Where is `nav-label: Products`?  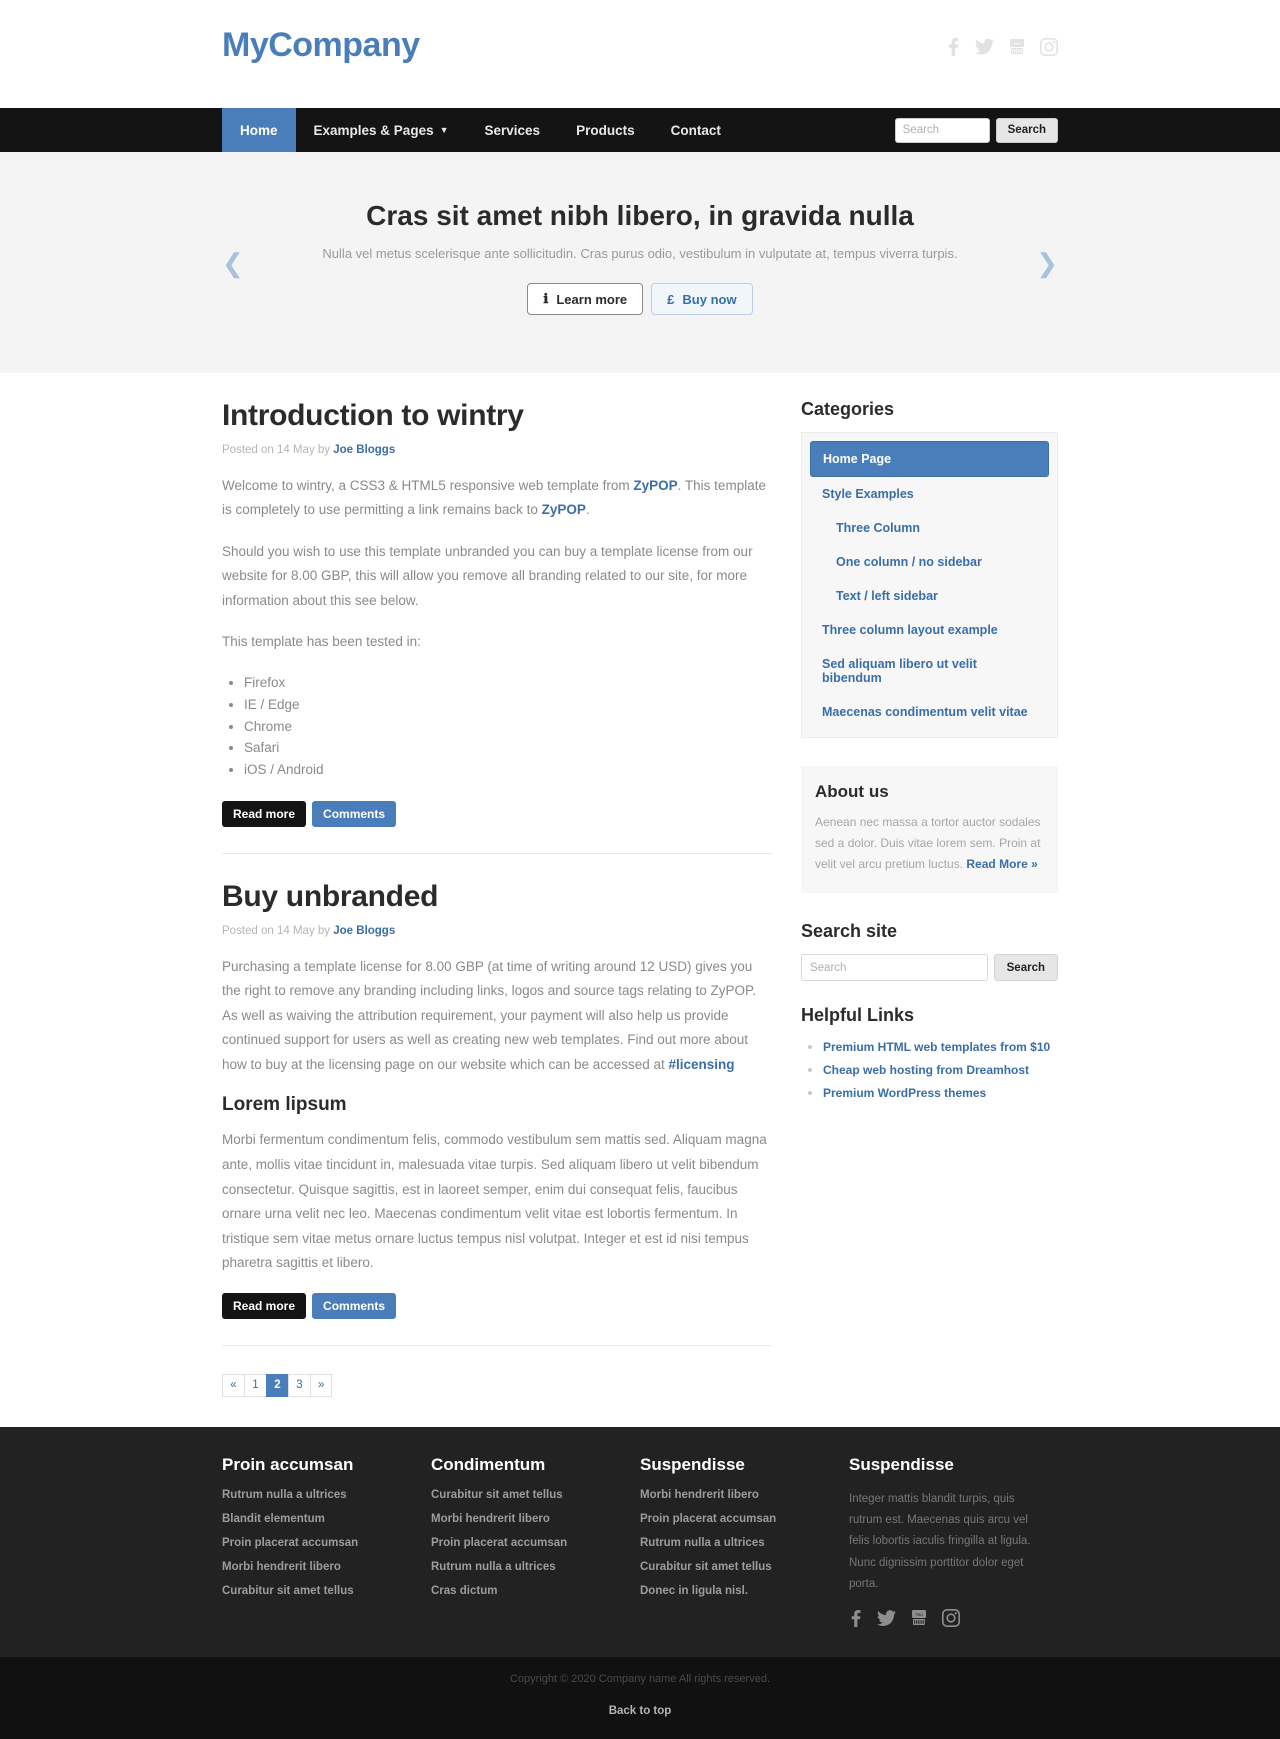
nav-label: Products is located at coordinates (605, 130).